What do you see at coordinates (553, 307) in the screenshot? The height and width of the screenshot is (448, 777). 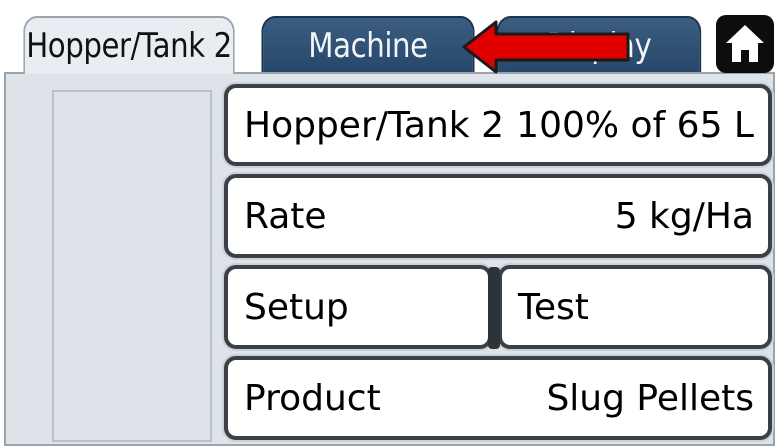 I see `test-label: Test` at bounding box center [553, 307].